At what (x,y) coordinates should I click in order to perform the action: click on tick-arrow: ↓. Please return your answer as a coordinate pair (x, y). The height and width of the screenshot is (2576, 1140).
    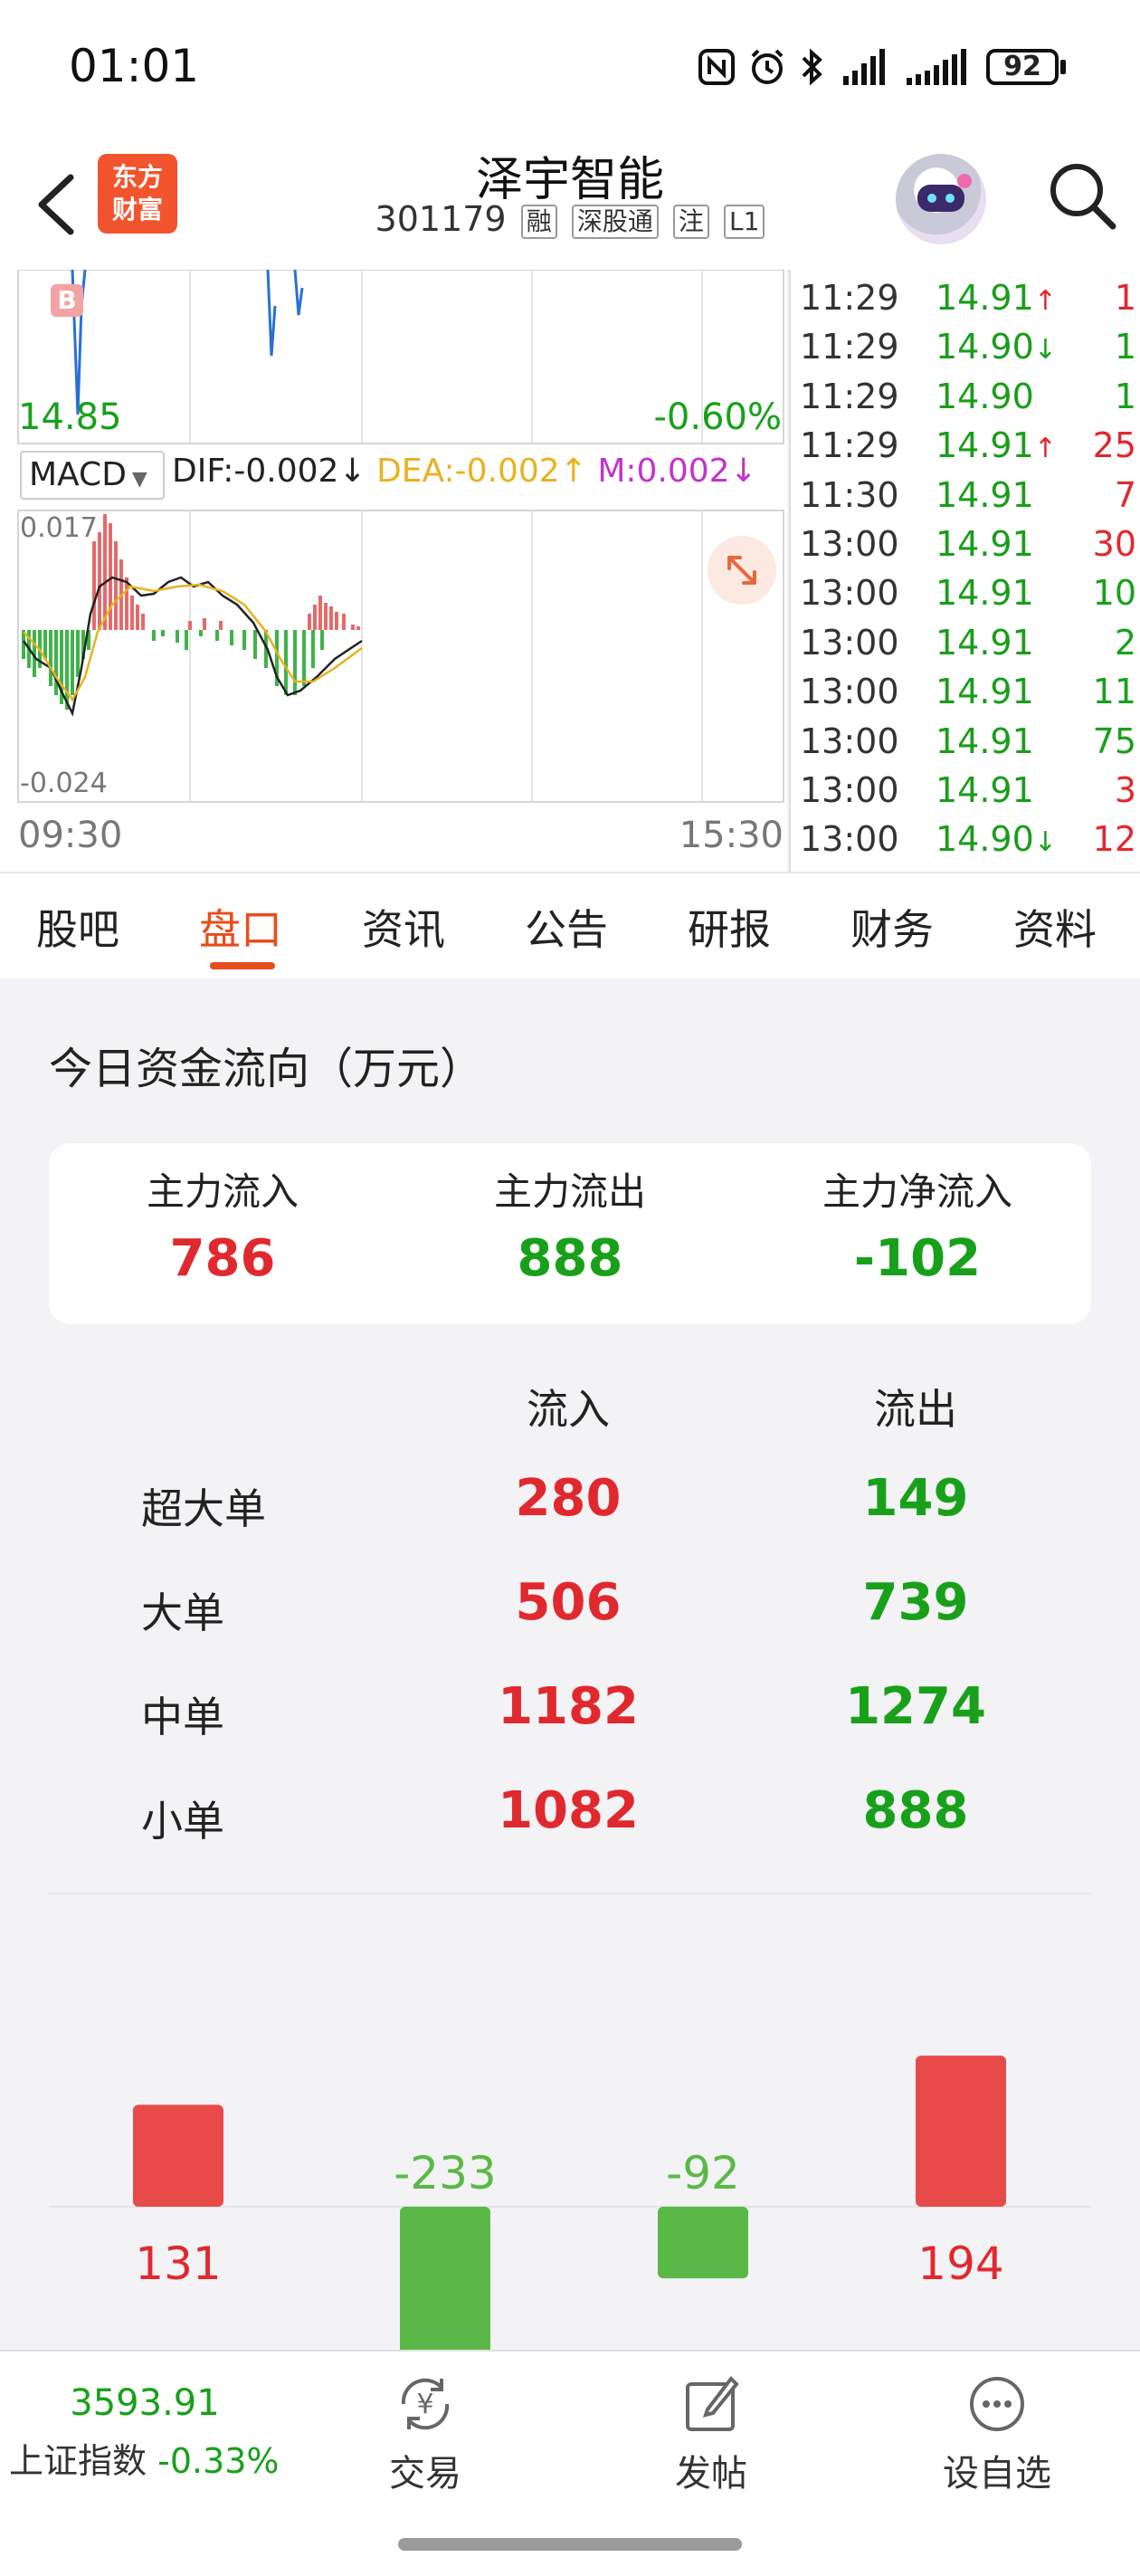
    Looking at the image, I should click on (1045, 843).